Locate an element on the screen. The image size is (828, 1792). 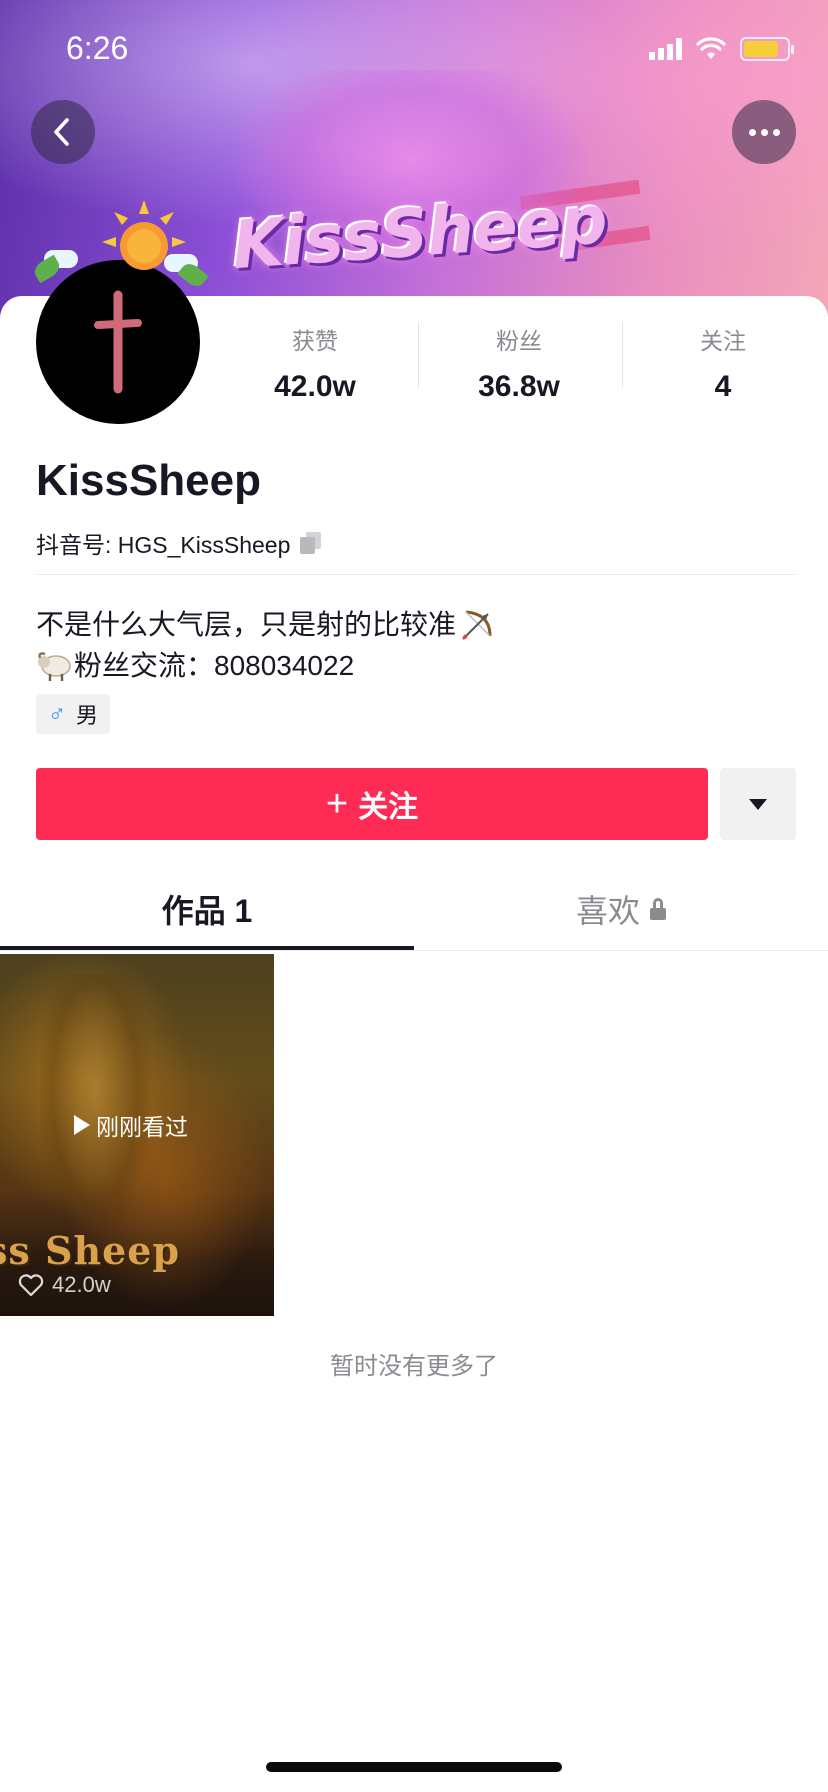
chevron-left-icon is located at coordinates (61, 132).